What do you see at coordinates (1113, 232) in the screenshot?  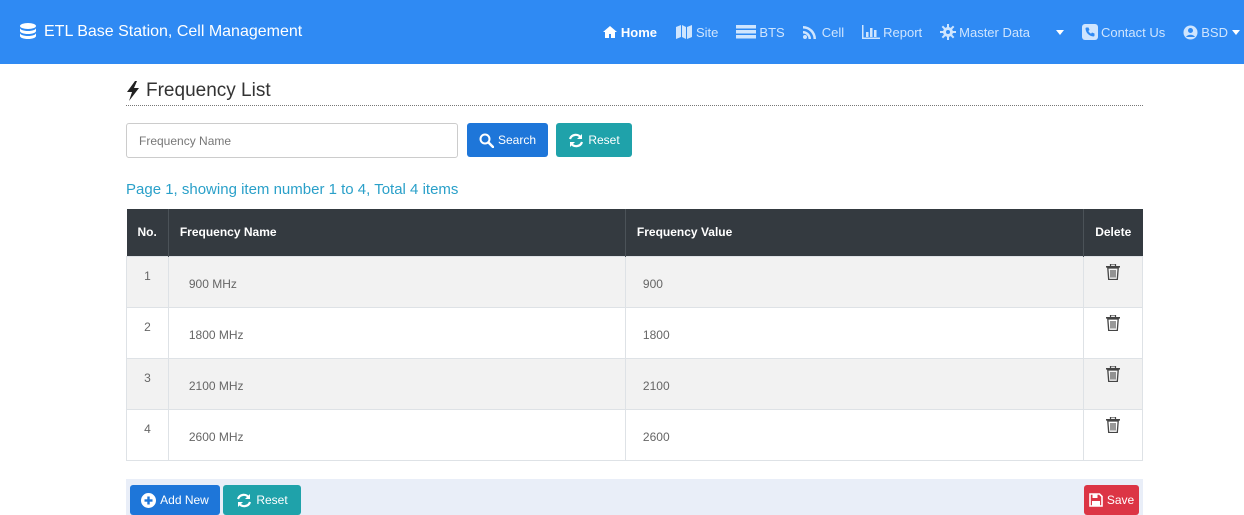 I see `column-header-delete: Delete` at bounding box center [1113, 232].